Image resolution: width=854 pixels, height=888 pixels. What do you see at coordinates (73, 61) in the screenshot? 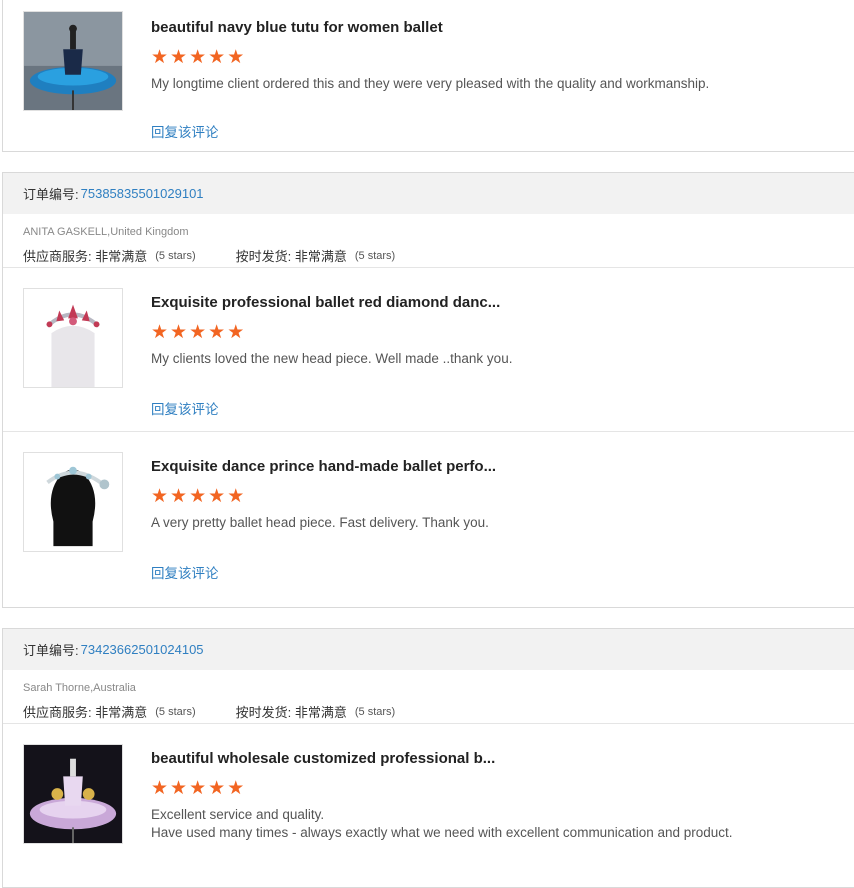
I see `product-image-navy-tutu` at bounding box center [73, 61].